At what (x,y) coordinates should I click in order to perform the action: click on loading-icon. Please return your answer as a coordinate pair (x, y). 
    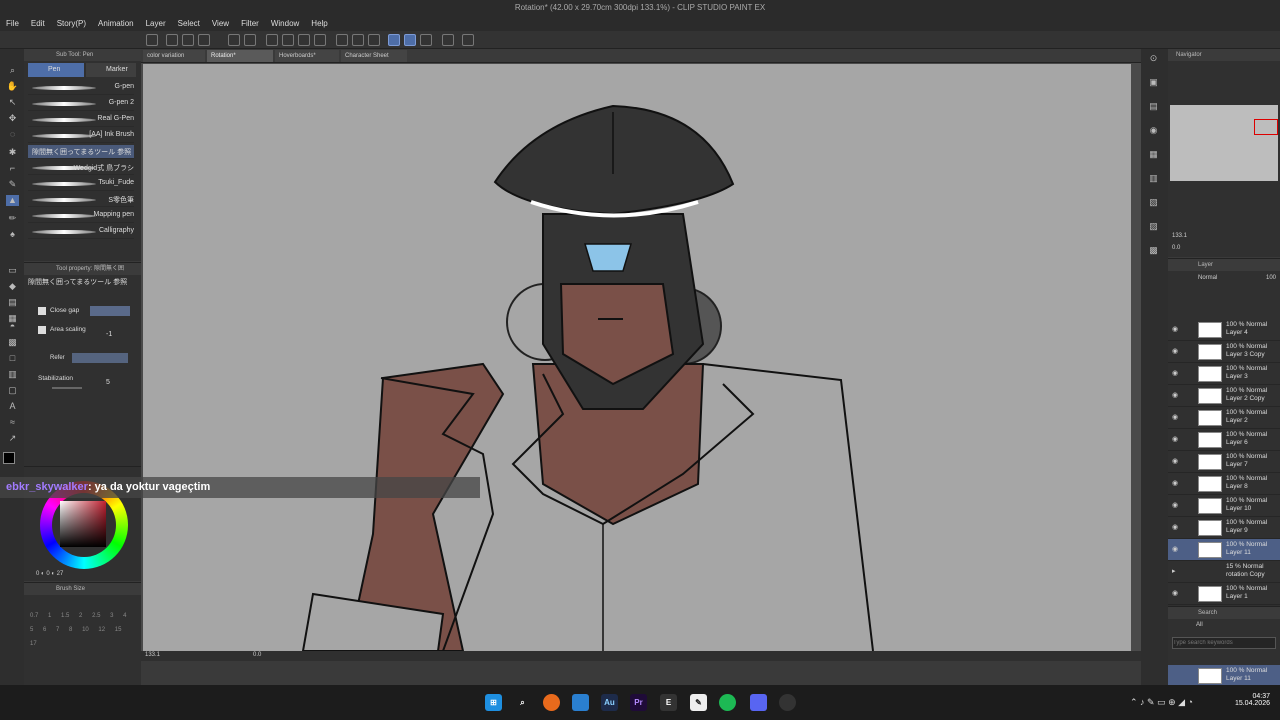
    Looking at the image, I should click on (272, 40).